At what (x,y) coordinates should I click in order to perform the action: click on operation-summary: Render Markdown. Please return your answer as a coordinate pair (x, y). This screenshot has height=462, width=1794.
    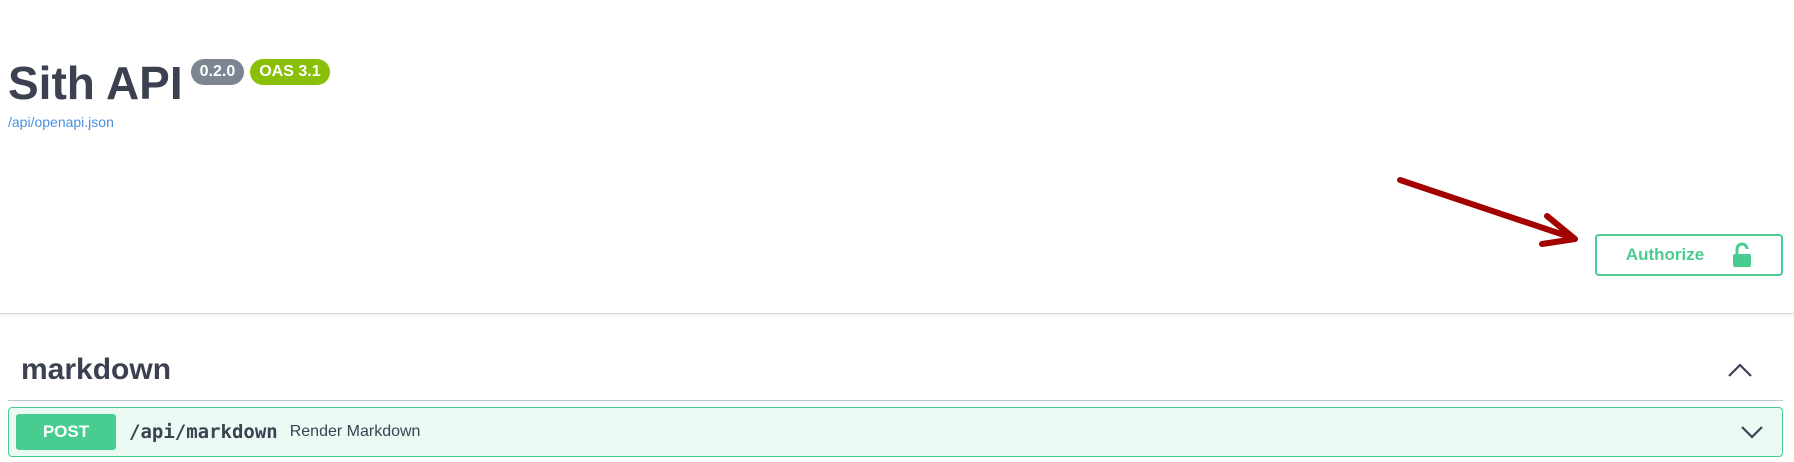
    Looking at the image, I should click on (355, 431).